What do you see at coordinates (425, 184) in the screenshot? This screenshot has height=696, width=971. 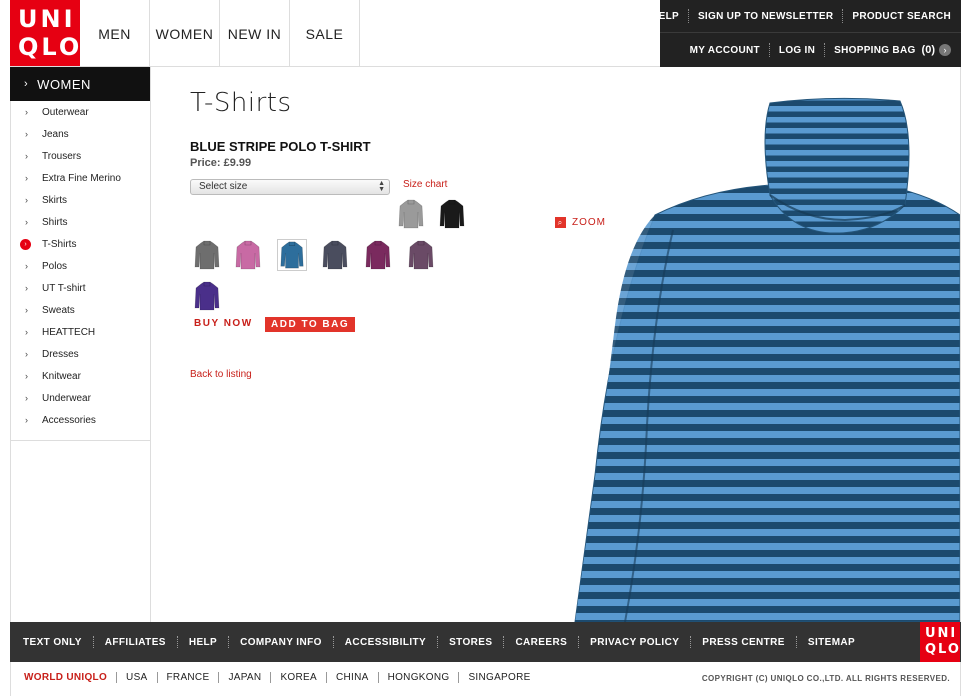 I see `size-chart-link: Size chart` at bounding box center [425, 184].